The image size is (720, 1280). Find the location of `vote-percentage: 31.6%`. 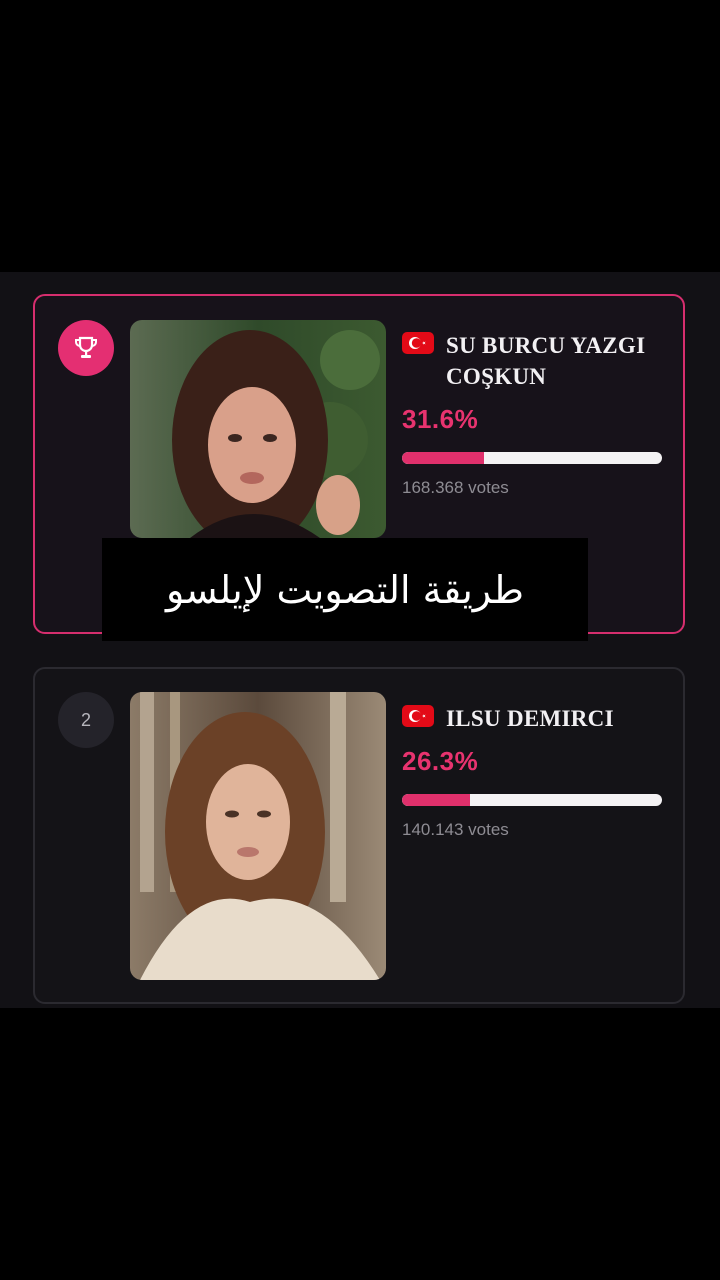

vote-percentage: 31.6% is located at coordinates (440, 419).